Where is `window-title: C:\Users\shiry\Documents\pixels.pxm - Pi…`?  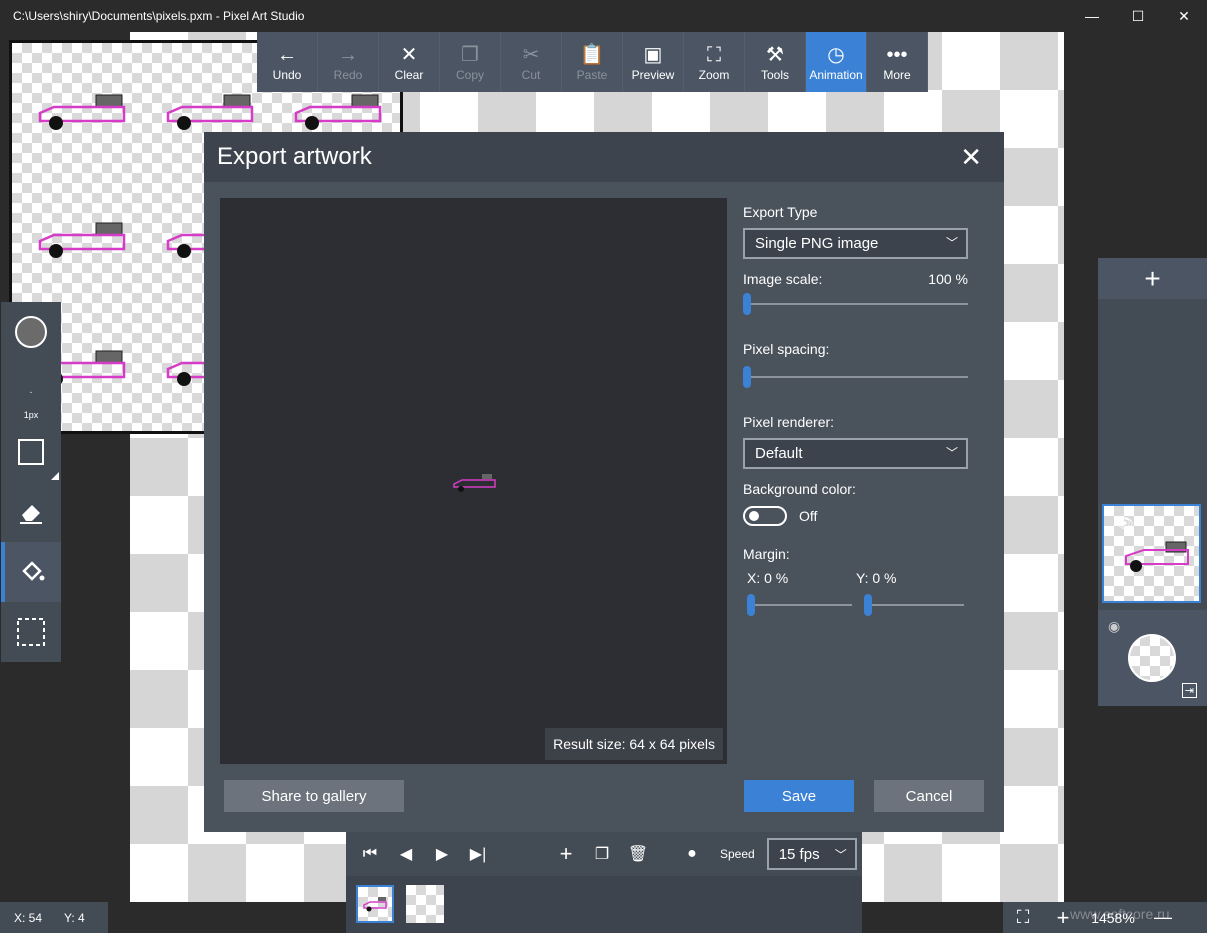
window-title: C:\Users\shiry\Documents\pixels.pxm - Pi… is located at coordinates (159, 16).